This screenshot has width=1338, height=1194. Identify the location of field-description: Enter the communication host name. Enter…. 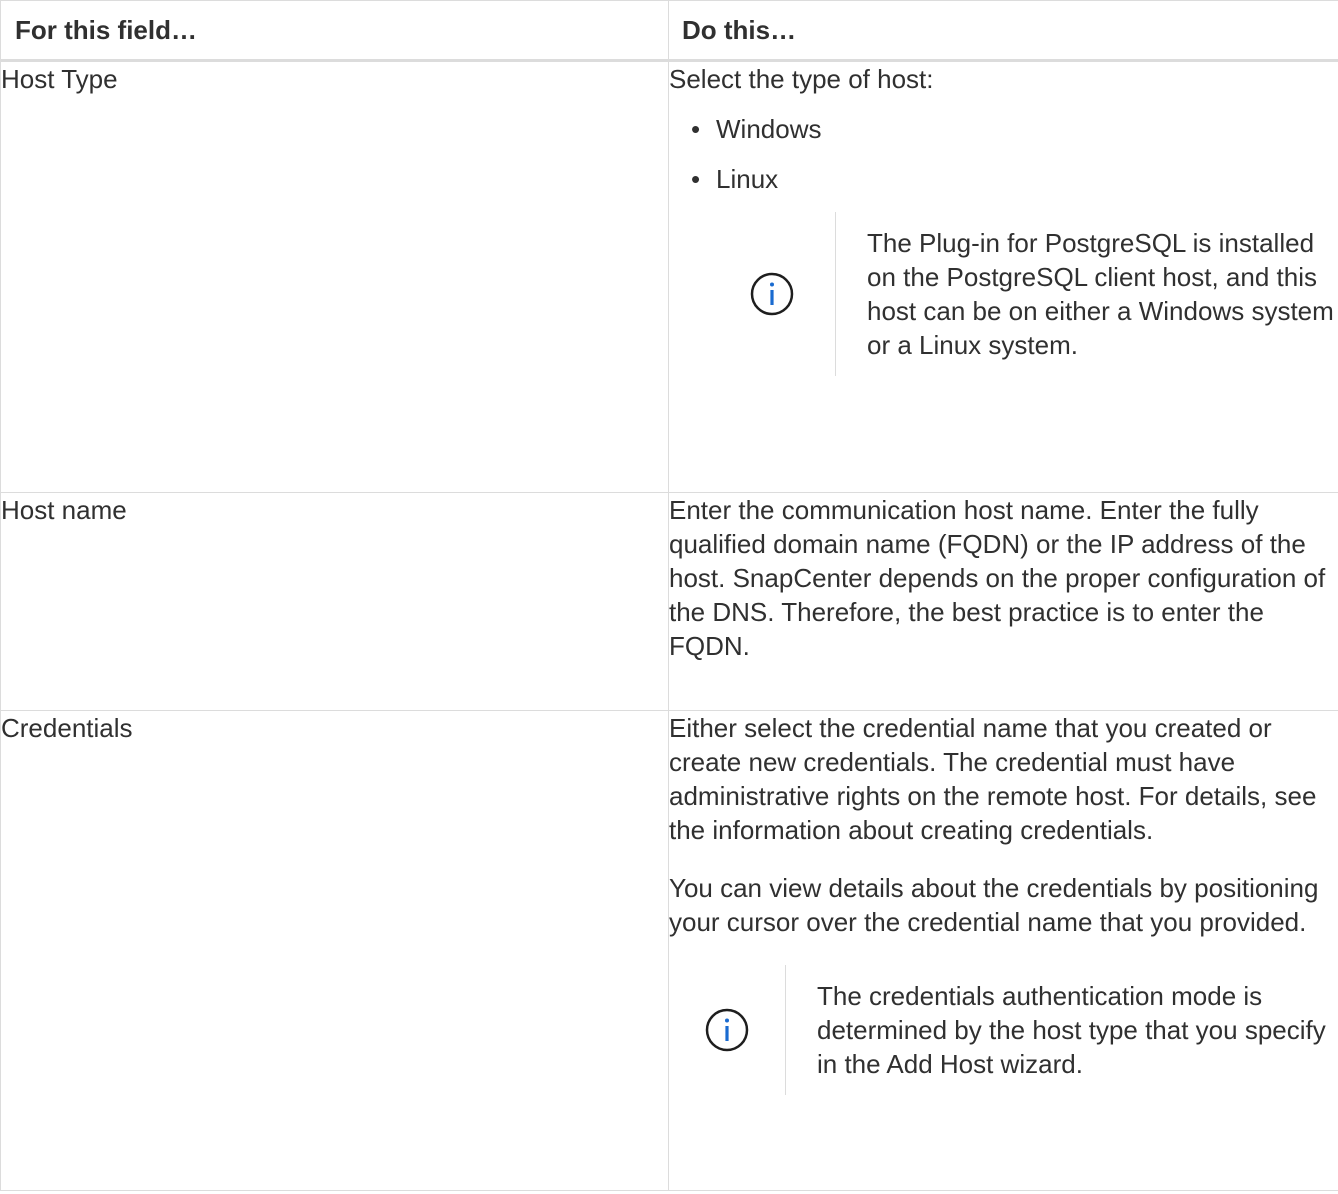
(1003, 601).